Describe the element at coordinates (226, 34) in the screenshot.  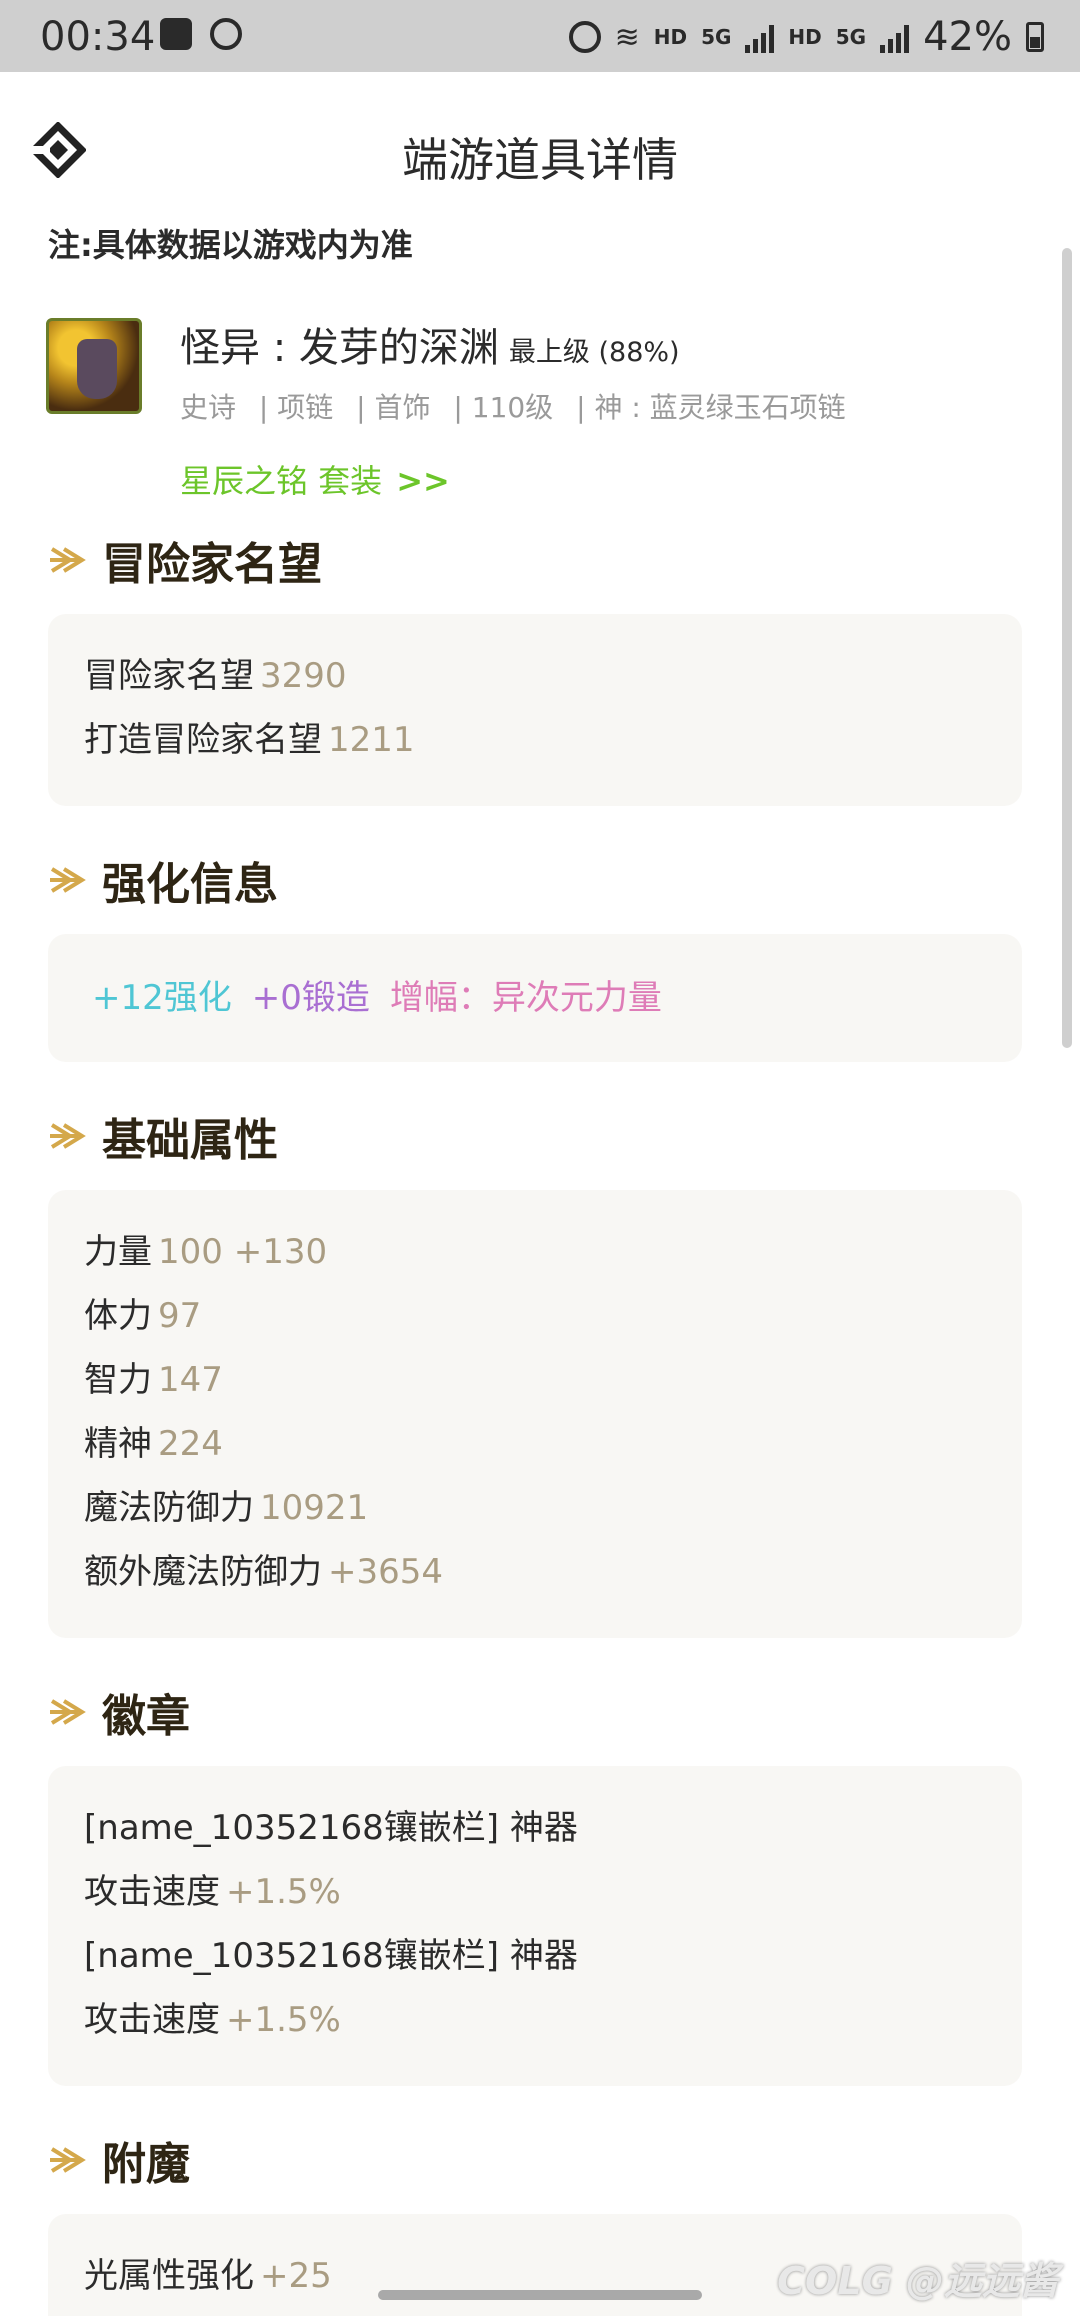
I see `sync-icon` at that location.